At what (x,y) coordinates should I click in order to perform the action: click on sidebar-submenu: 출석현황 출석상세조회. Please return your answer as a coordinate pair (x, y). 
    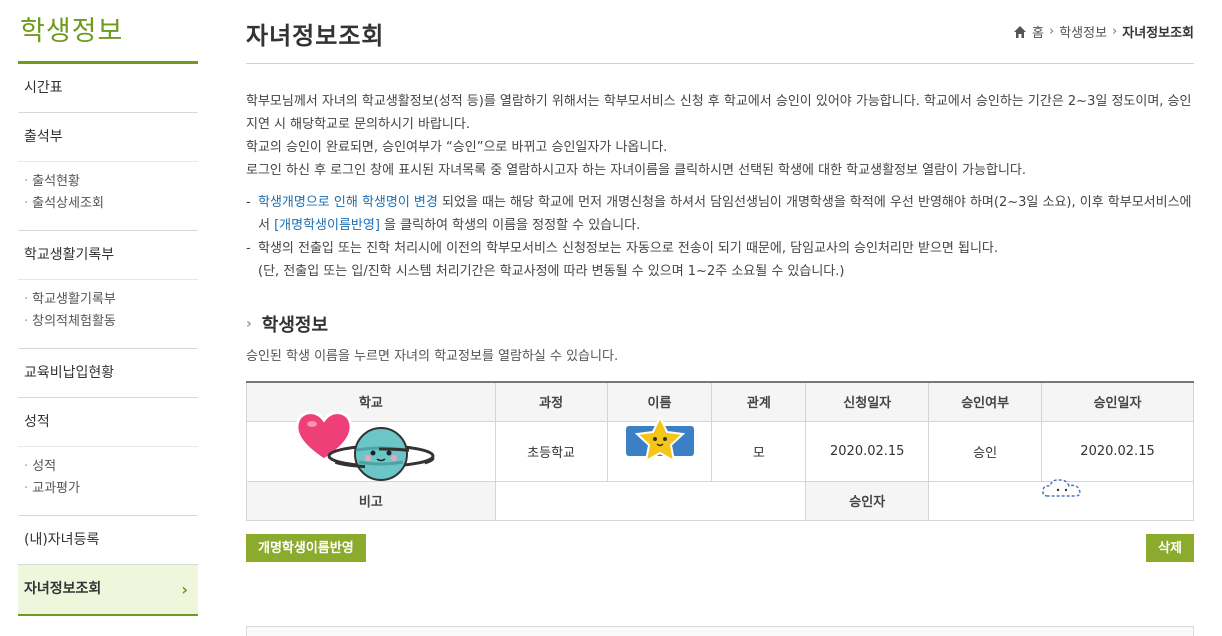
    Looking at the image, I should click on (108, 195).